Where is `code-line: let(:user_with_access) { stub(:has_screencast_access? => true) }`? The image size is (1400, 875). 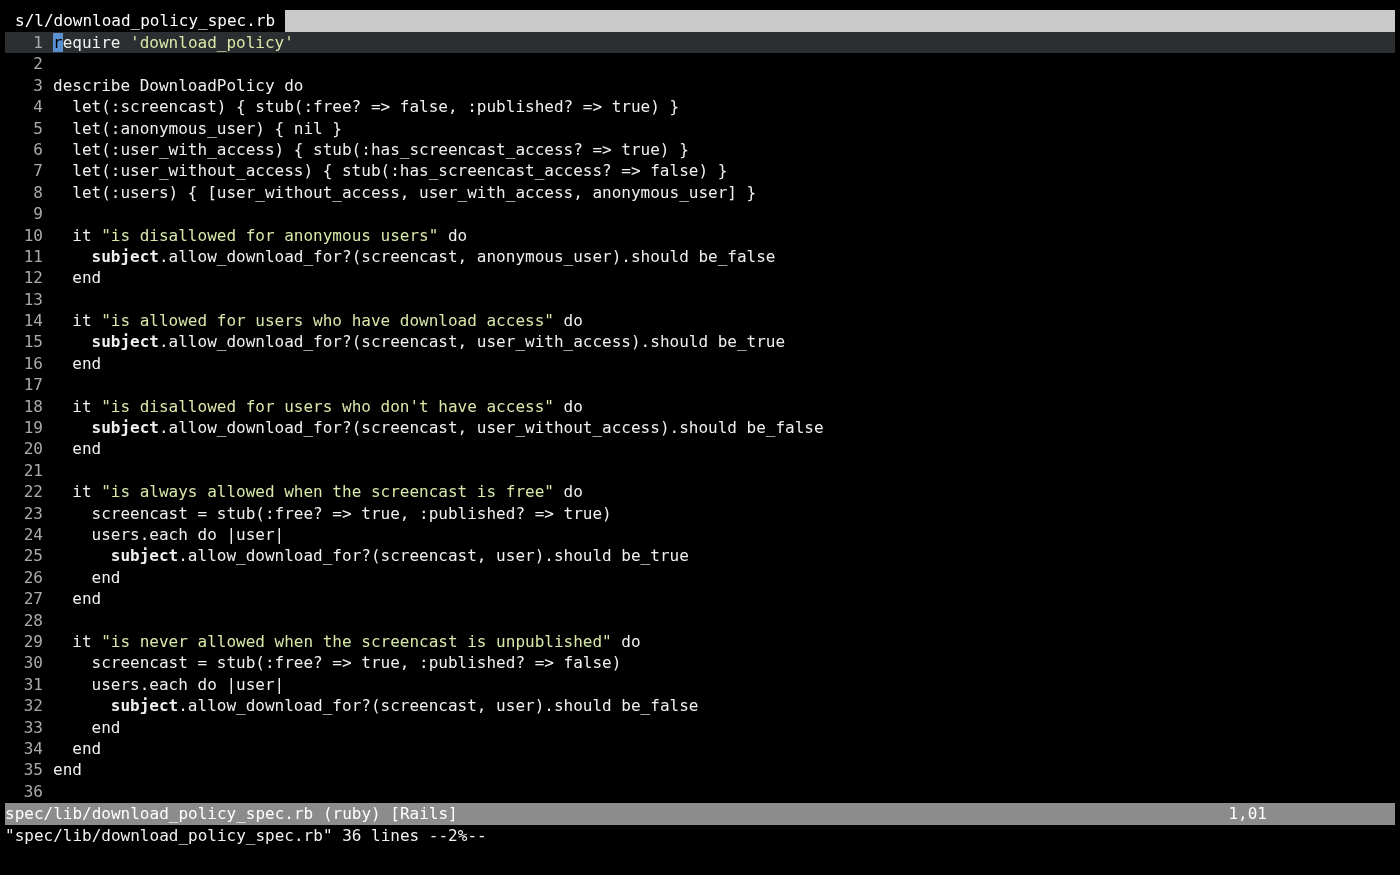
code-line: let(:user_with_access) { stub(:has_screencast_access? => true) } is located at coordinates (380, 149).